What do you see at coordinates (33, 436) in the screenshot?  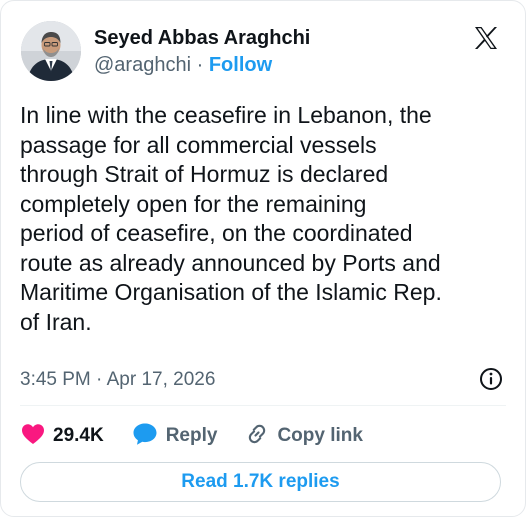 I see `heart-icon` at bounding box center [33, 436].